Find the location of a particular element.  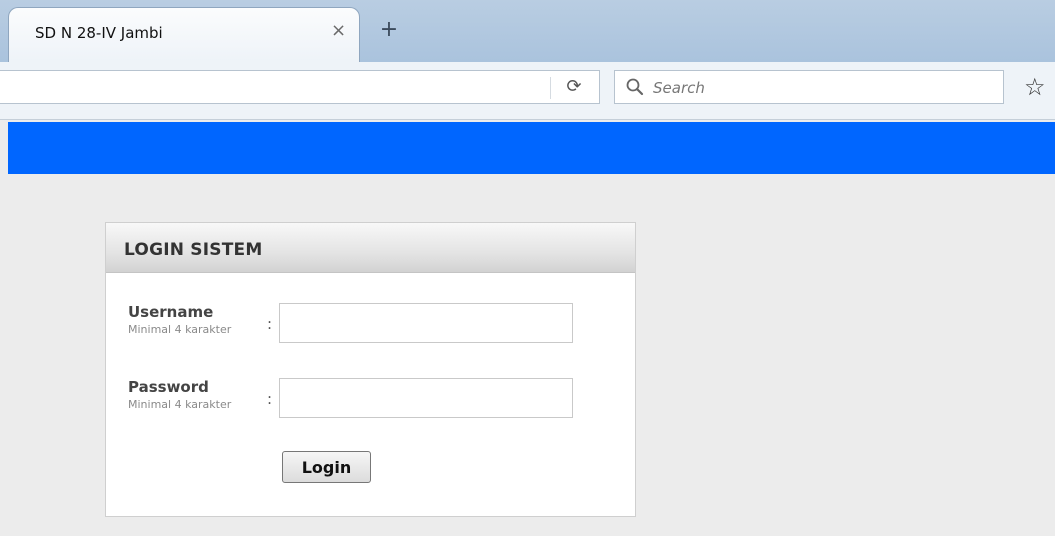

browser-toolbar: ⟳ Search ☆ is located at coordinates (527, 91).